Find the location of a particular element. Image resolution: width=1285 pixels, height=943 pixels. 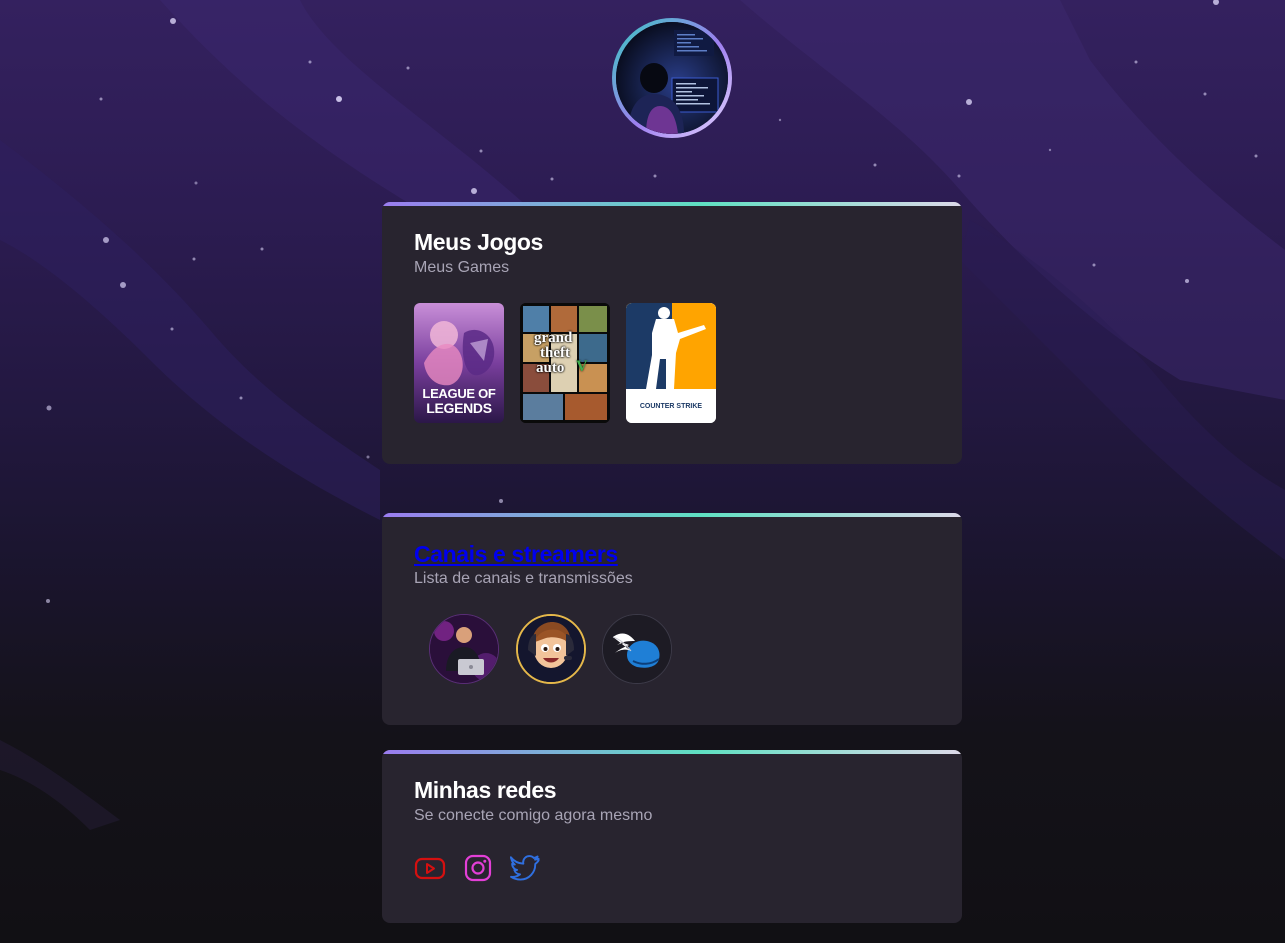

lol-logo-line1: LEAGUE OF is located at coordinates (459, 393).